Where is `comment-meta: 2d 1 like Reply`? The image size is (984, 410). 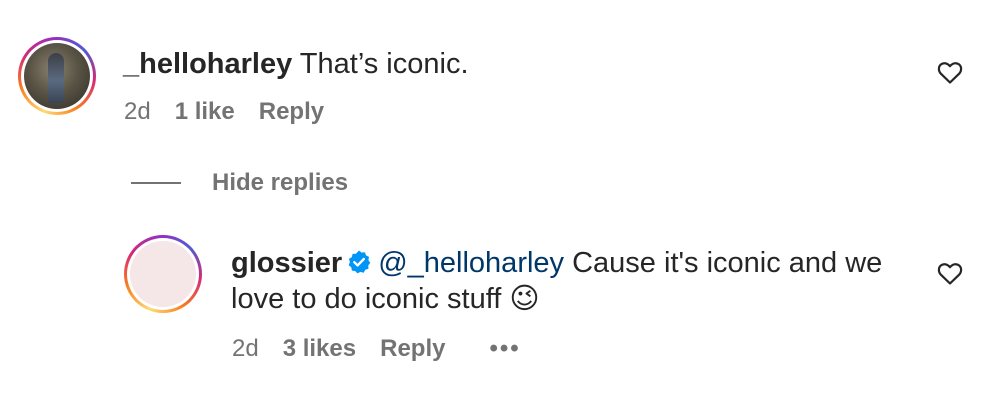 comment-meta: 2d 1 like Reply is located at coordinates (236, 112).